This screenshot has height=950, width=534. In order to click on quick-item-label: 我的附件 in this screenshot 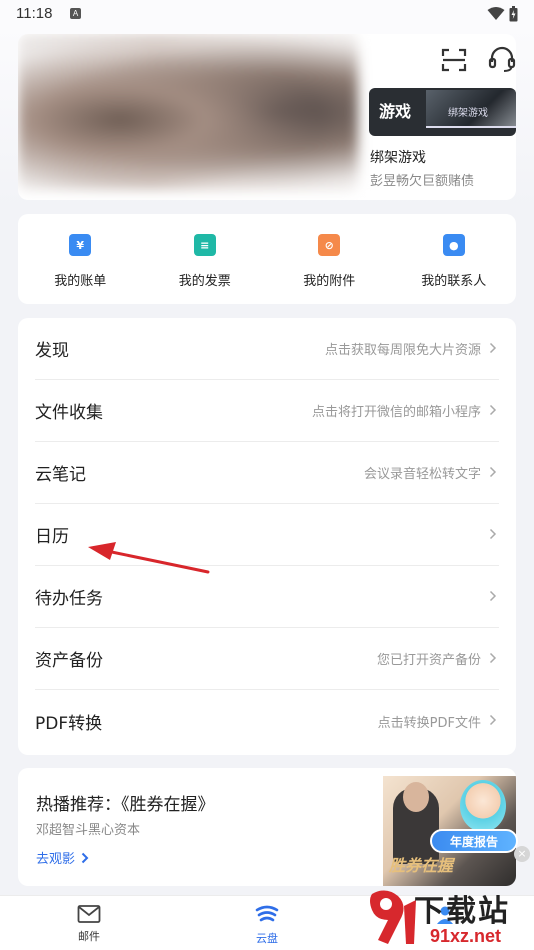, I will do `click(329, 281)`.